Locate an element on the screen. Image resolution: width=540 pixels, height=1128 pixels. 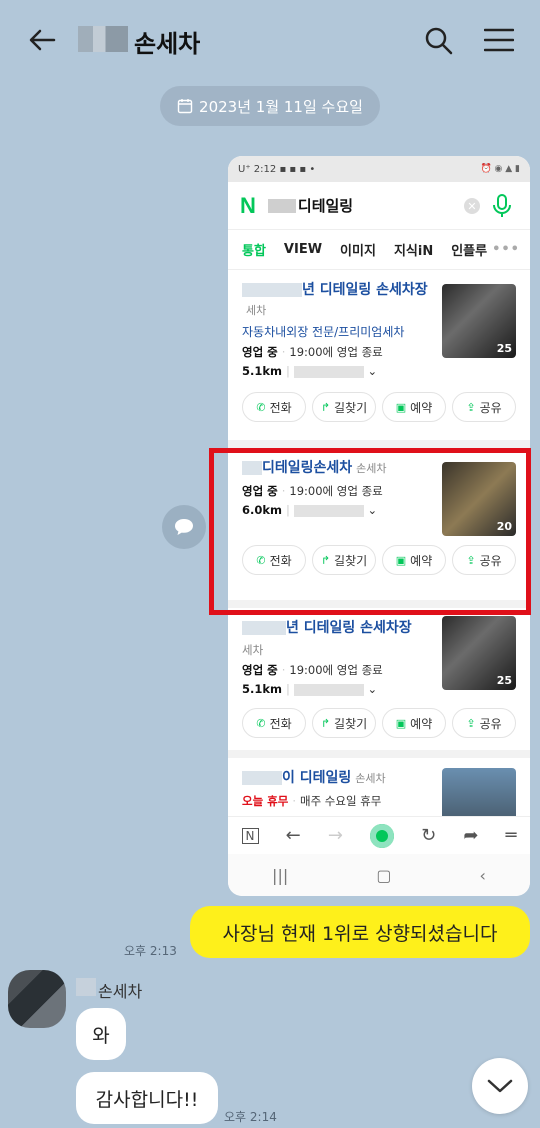
search-icon is located at coordinates (439, 41).